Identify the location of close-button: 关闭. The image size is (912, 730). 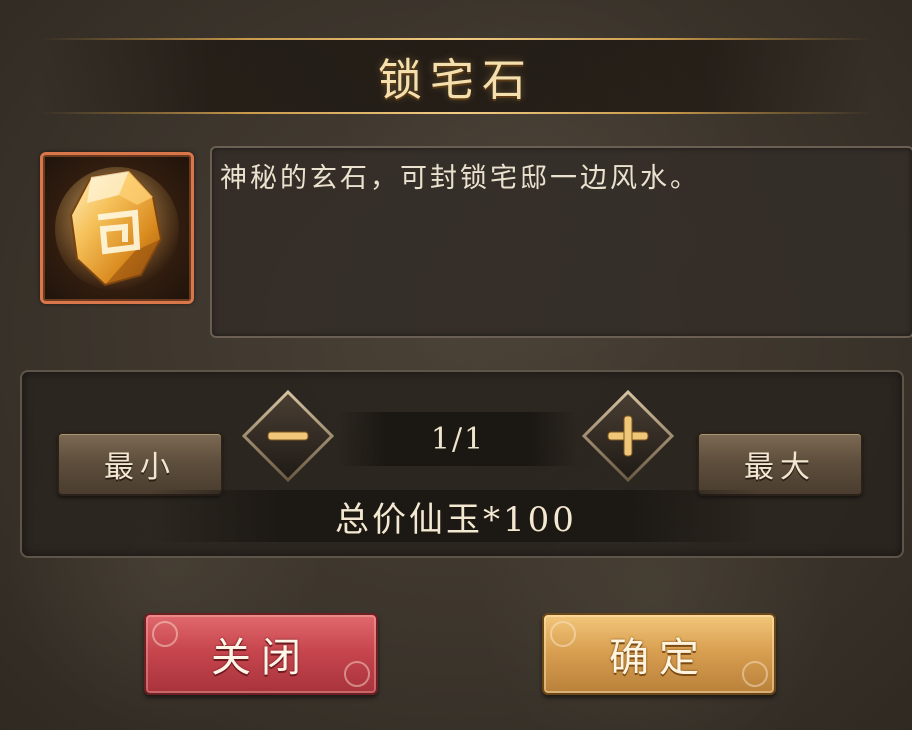
(261, 654).